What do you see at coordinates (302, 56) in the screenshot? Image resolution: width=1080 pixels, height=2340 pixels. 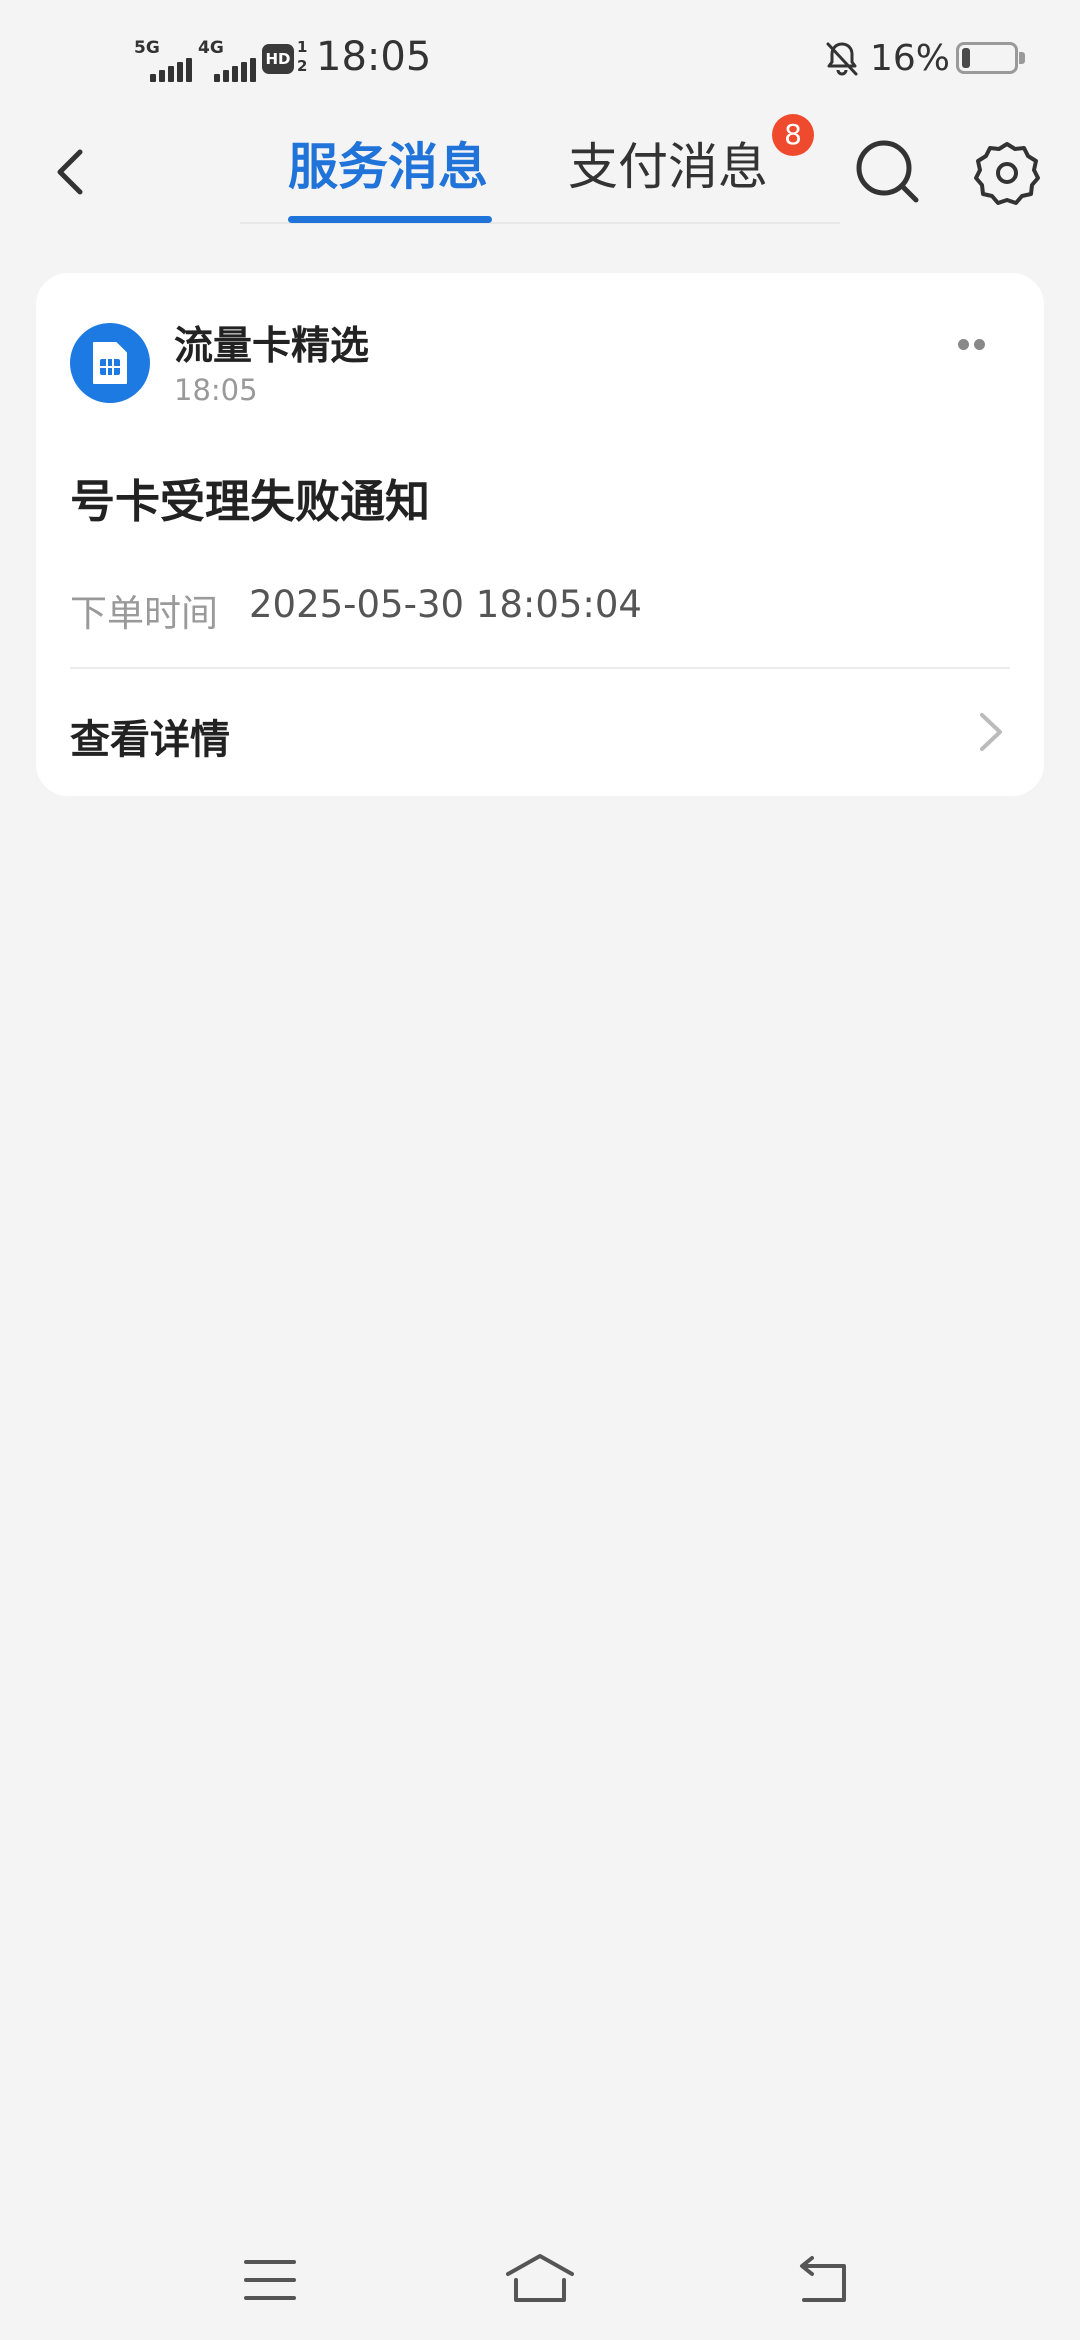 I see `hd-sim-label: 1 2` at bounding box center [302, 56].